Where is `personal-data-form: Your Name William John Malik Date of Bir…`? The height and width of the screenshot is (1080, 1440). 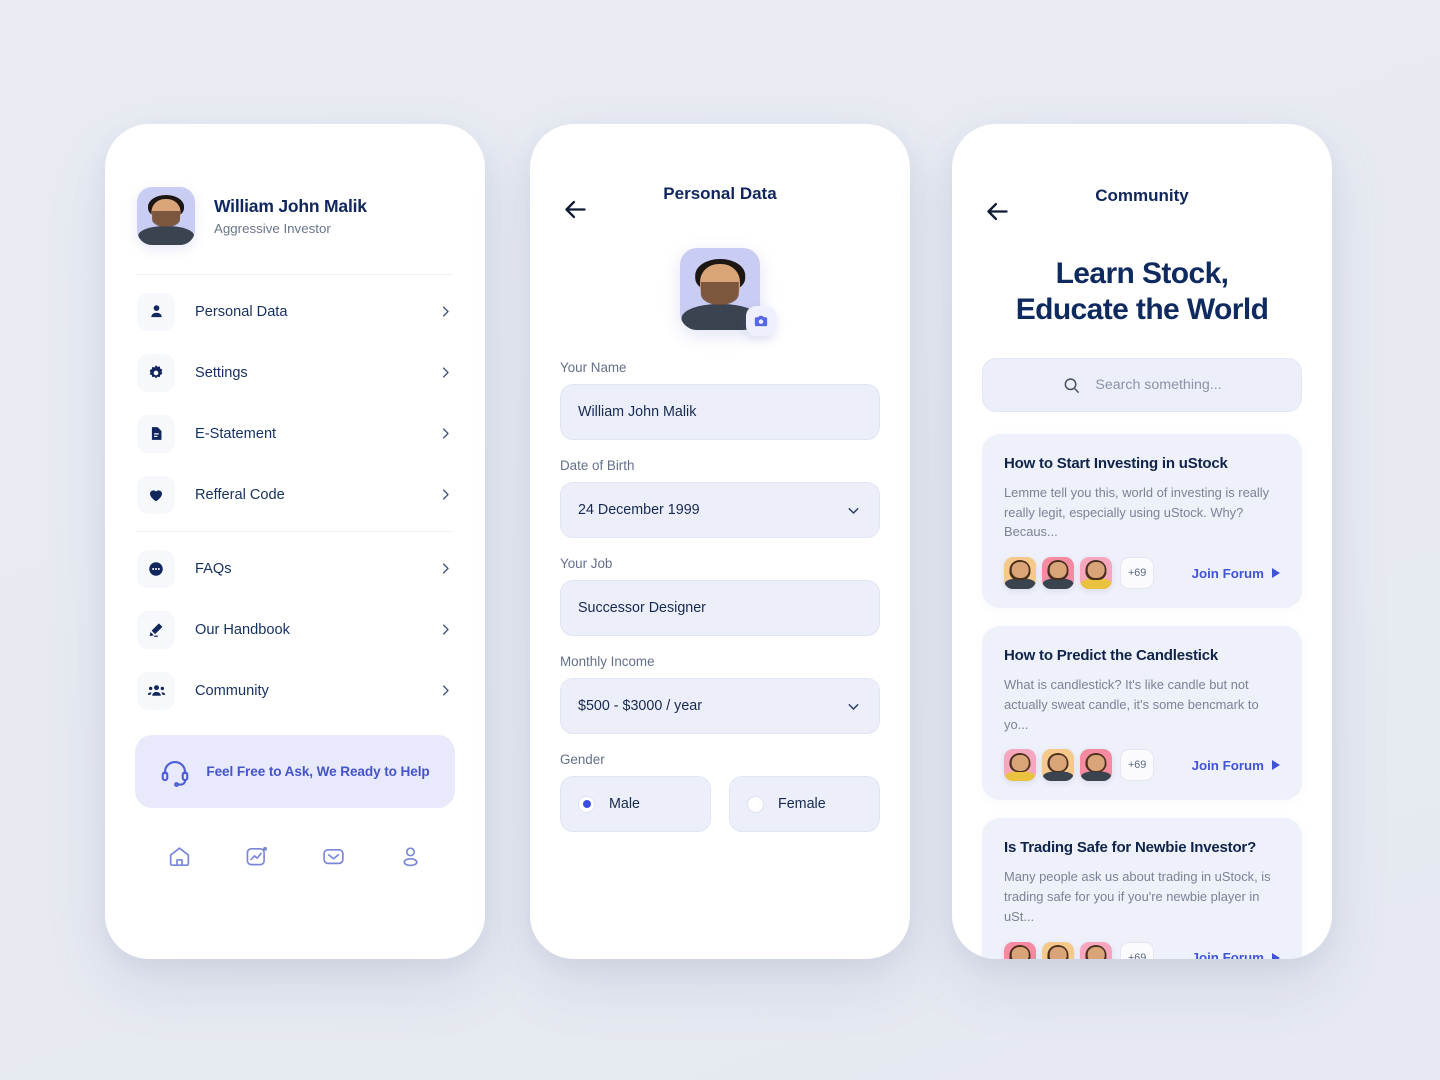
personal-data-form: Your Name William John Malik Date of Bir… is located at coordinates (720, 581).